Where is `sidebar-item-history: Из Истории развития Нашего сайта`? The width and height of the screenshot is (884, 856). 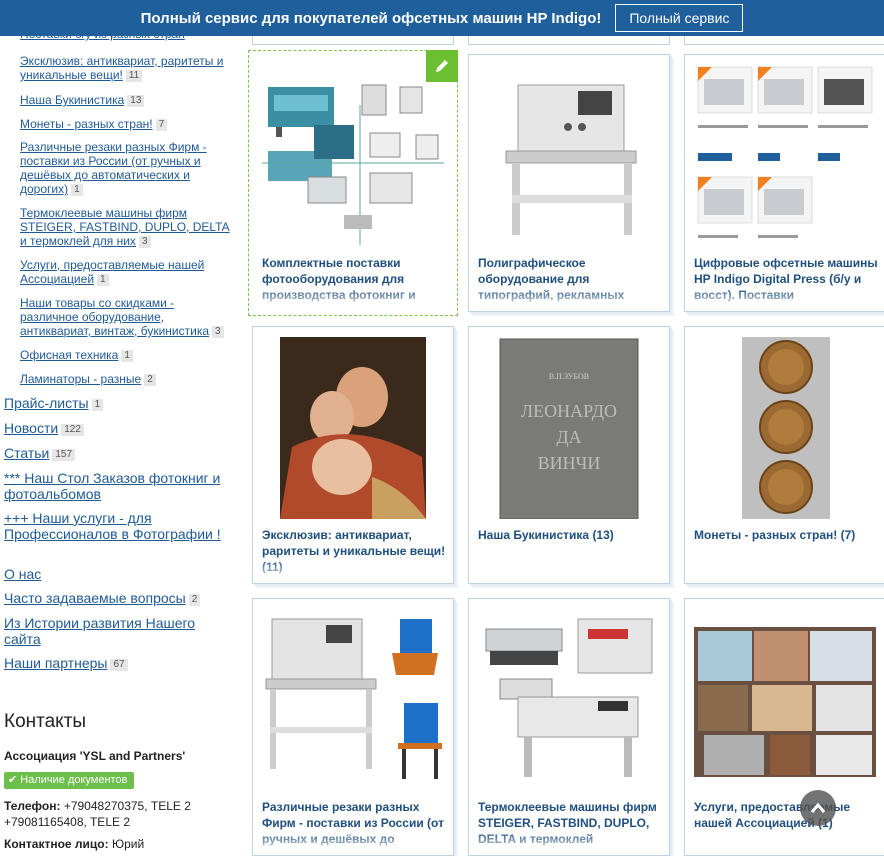 sidebar-item-history: Из Истории развития Нашего сайта is located at coordinates (119, 631).